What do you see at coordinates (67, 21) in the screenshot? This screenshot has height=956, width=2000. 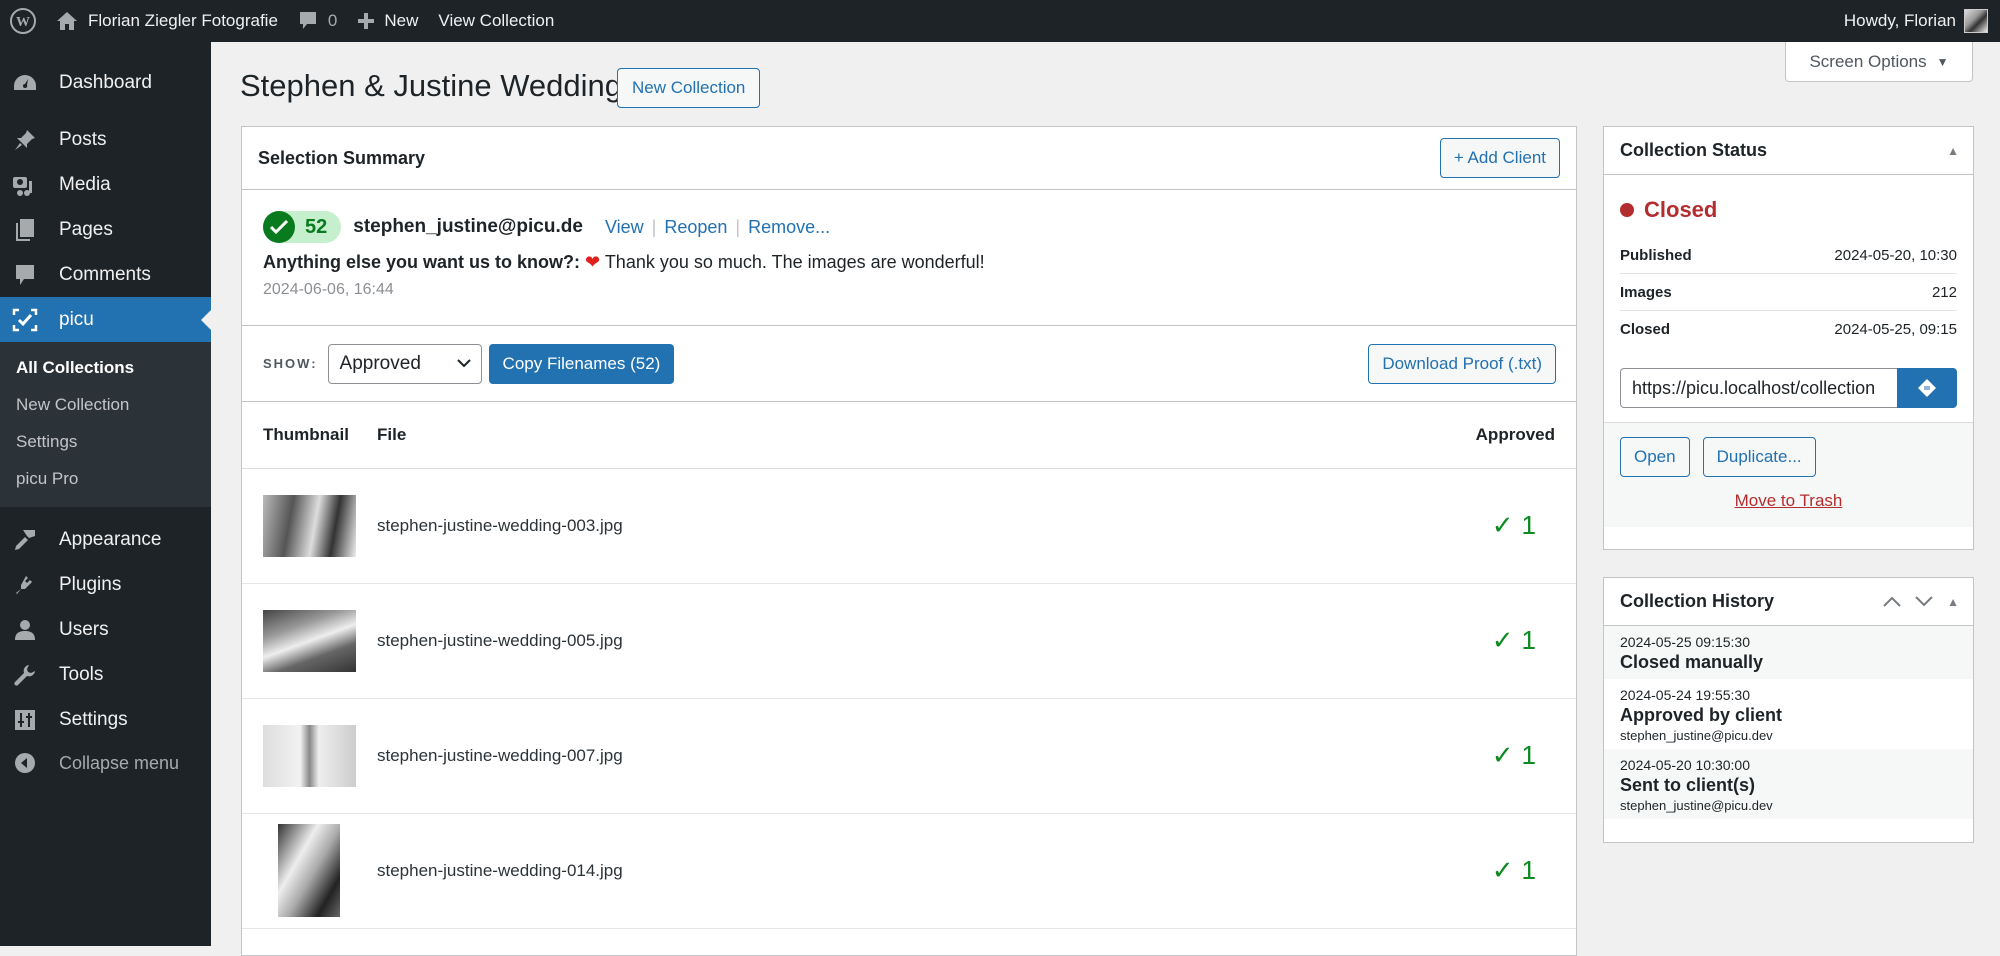 I see `home-icon` at bounding box center [67, 21].